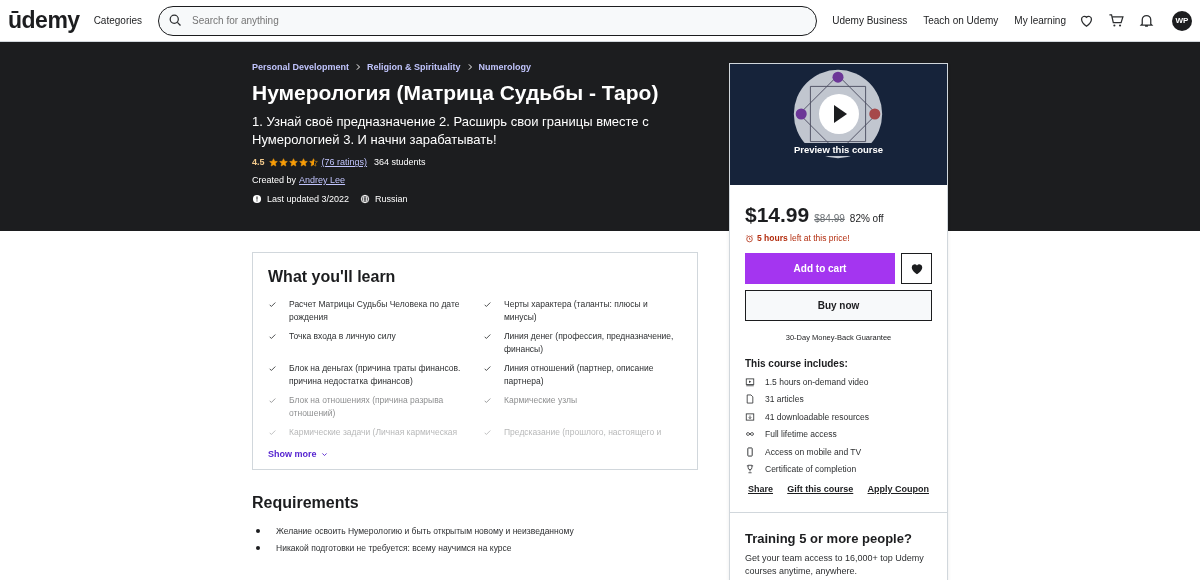  What do you see at coordinates (44, 20) in the screenshot?
I see `udemy-logo: ūdemy` at bounding box center [44, 20].